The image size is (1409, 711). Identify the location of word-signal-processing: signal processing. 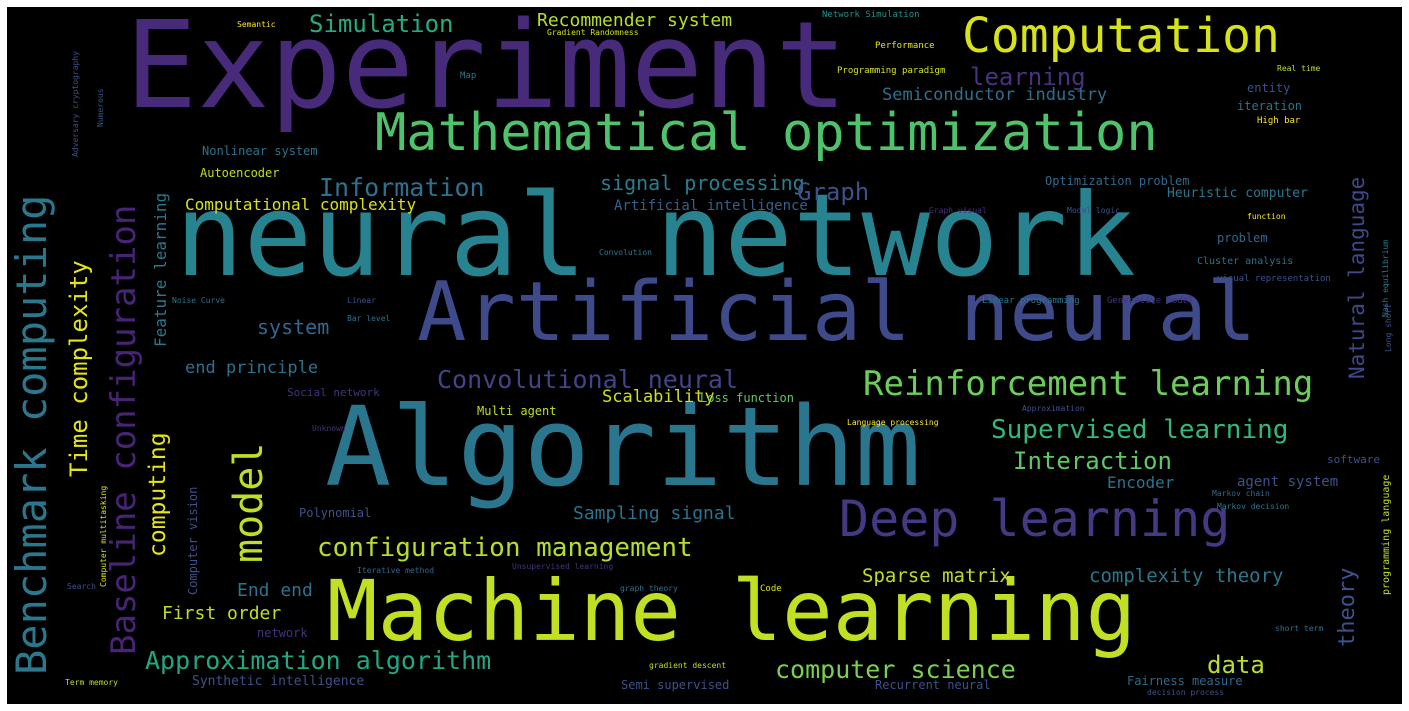
(702, 183).